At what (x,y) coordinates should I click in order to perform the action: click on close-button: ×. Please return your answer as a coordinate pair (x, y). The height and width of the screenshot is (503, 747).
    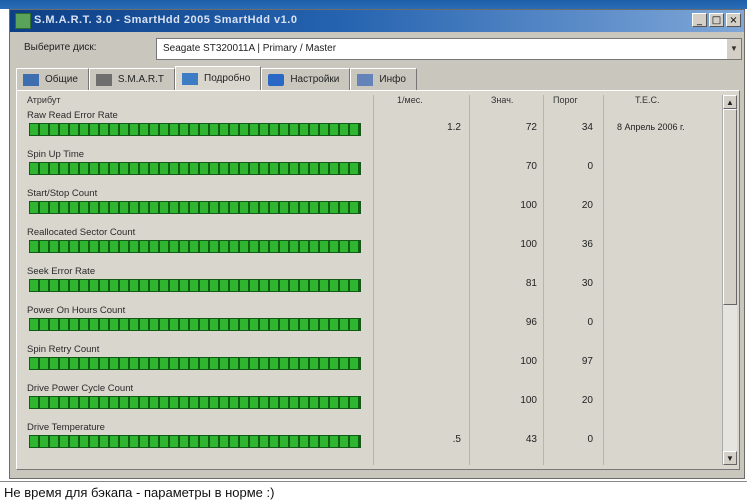
    Looking at the image, I should click on (733, 20).